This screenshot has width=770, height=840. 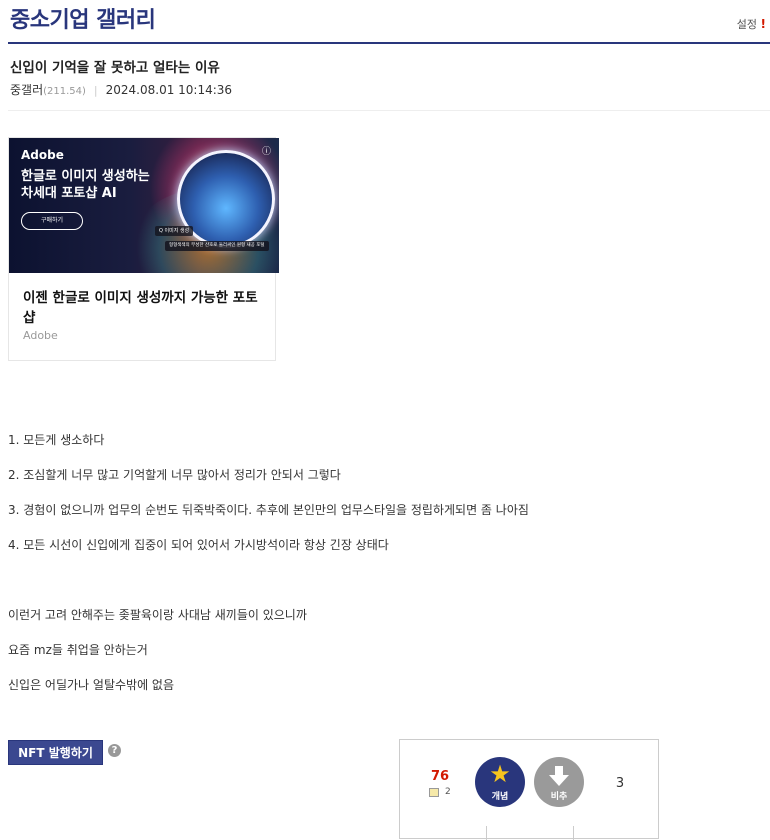 What do you see at coordinates (559, 797) in the screenshot?
I see `downvote-label: 비추` at bounding box center [559, 797].